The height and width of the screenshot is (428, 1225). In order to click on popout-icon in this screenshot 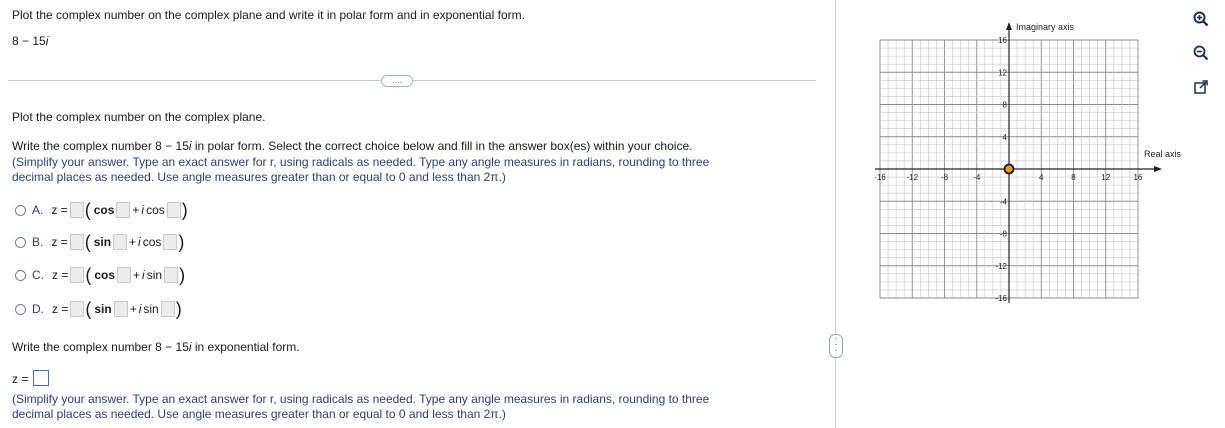, I will do `click(1201, 87)`.